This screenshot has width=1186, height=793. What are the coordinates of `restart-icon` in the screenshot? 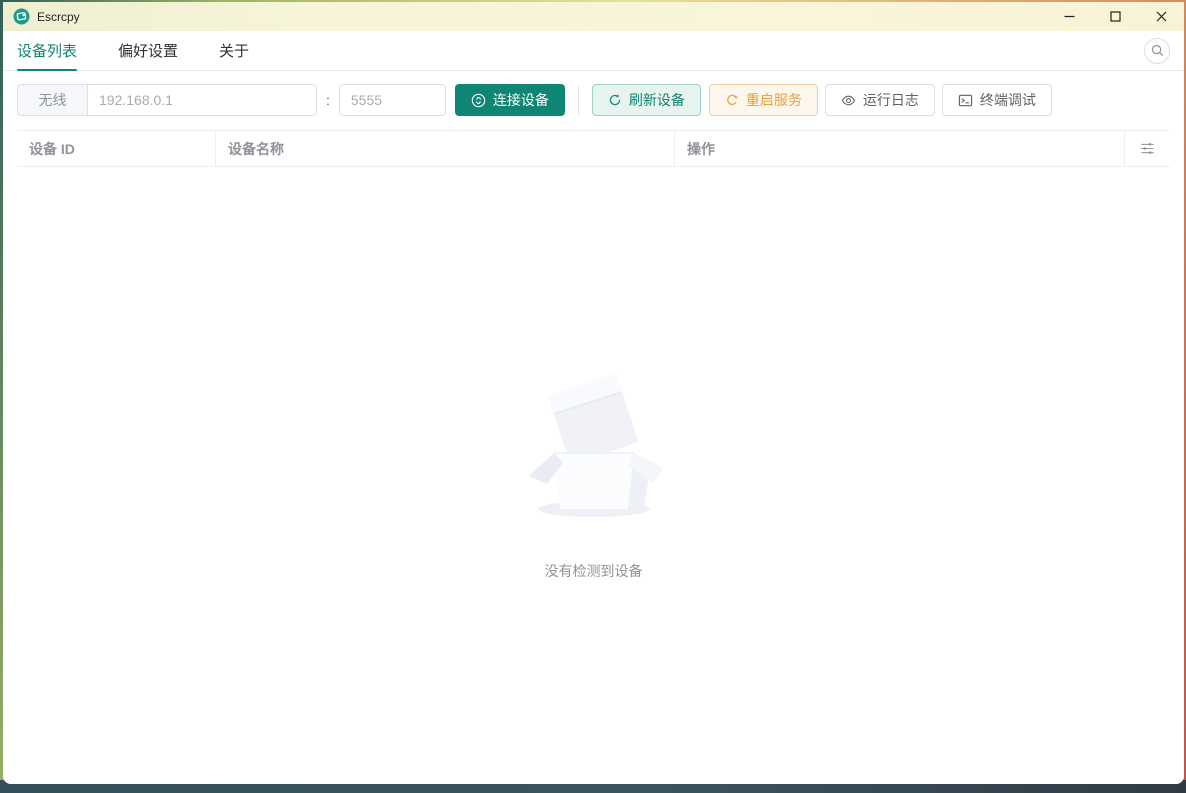 It's located at (732, 99).